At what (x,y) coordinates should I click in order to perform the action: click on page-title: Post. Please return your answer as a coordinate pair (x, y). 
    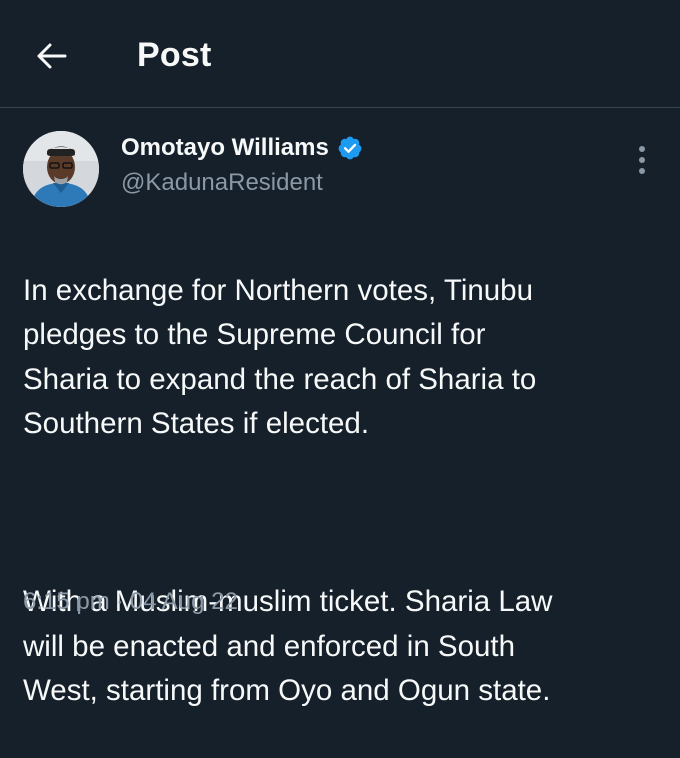
    Looking at the image, I should click on (174, 55).